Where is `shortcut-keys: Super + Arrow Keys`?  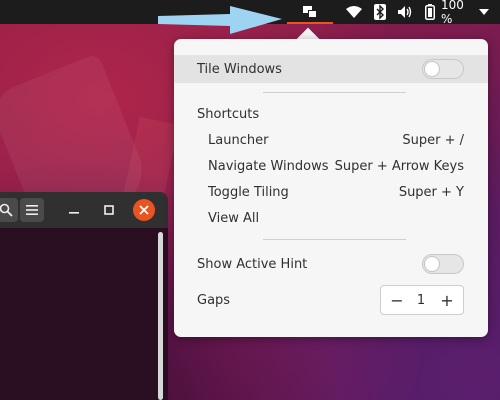 shortcut-keys: Super + Arrow Keys is located at coordinates (399, 166).